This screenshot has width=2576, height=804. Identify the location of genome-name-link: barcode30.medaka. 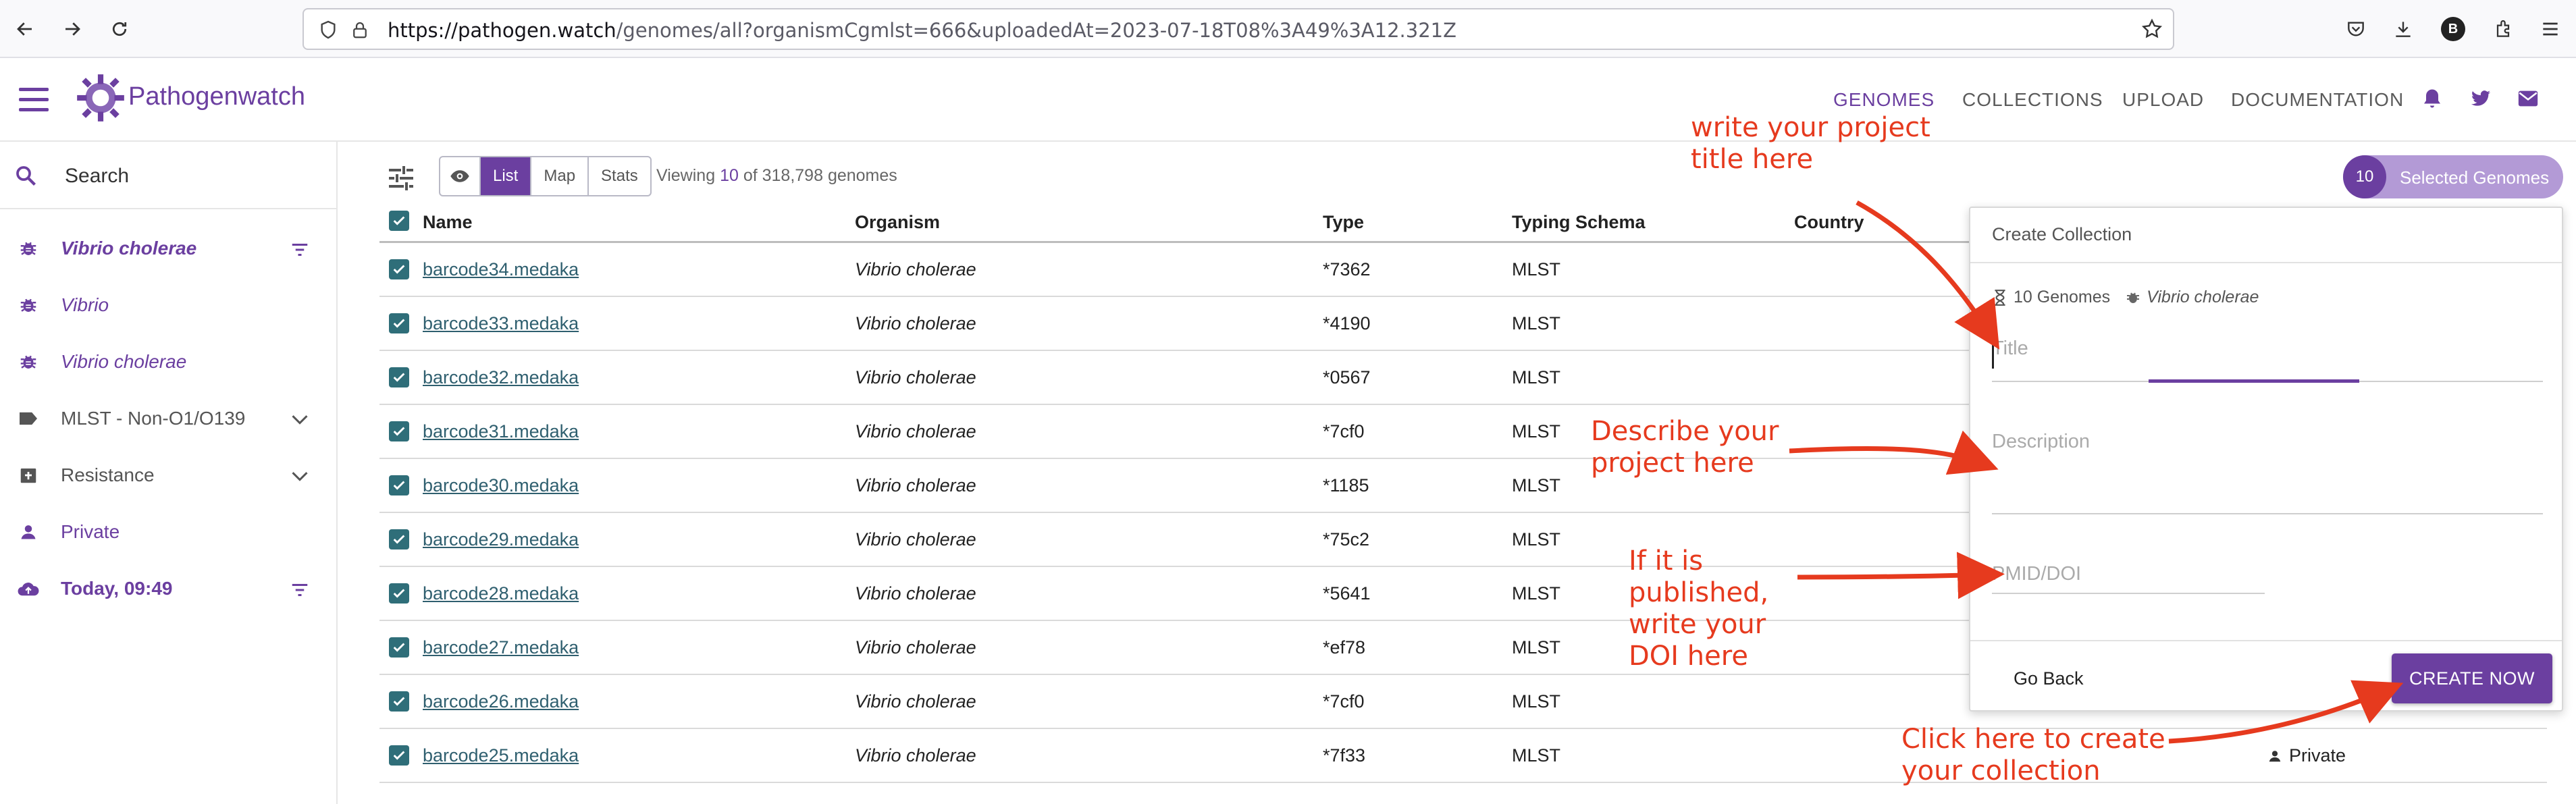
(501, 485).